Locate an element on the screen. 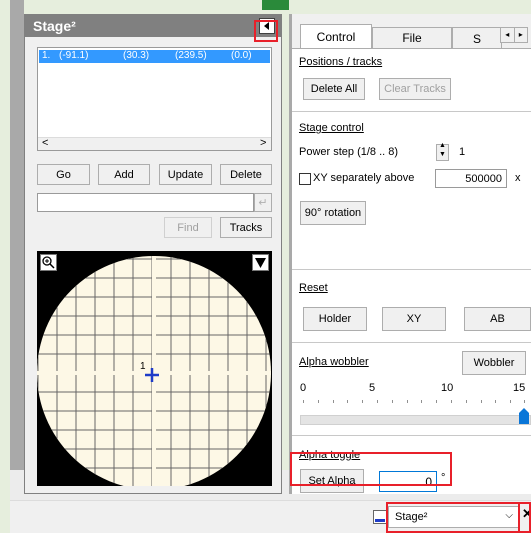  ab-button: AB is located at coordinates (497, 319).